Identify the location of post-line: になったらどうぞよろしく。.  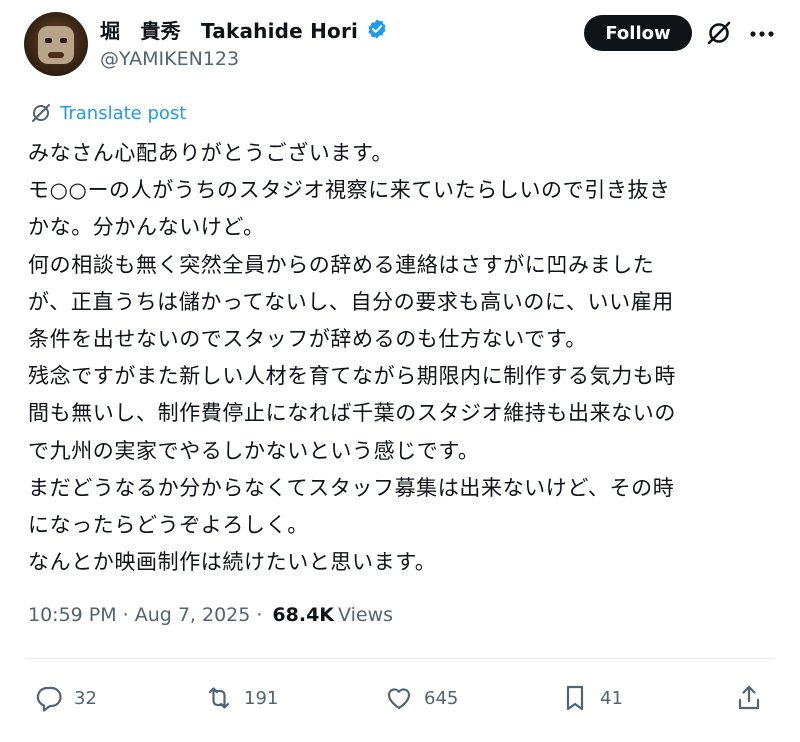
(168, 524).